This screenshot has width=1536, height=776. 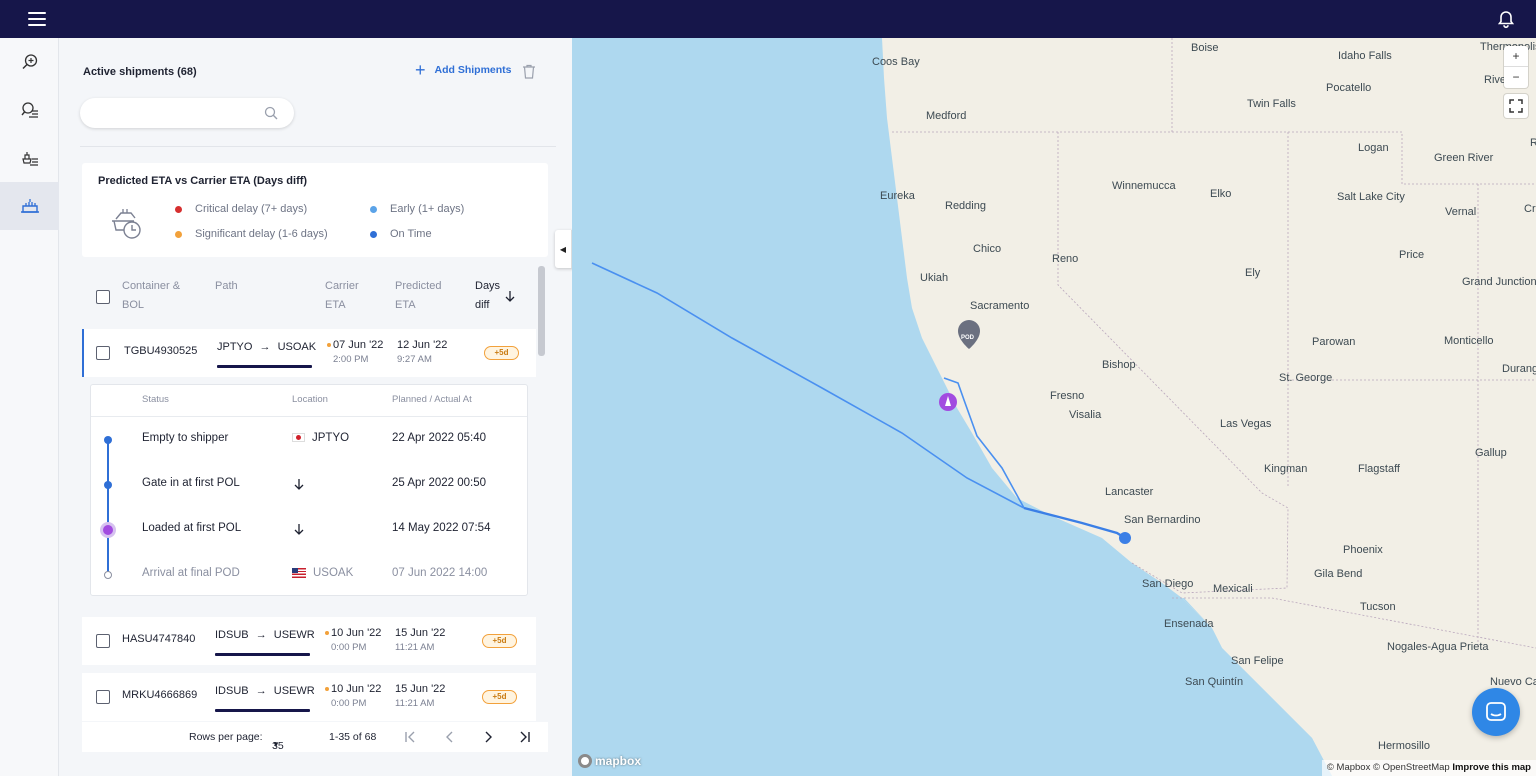 What do you see at coordinates (441, 528) in the screenshot?
I see `event-date: 14 May 2022 07:54` at bounding box center [441, 528].